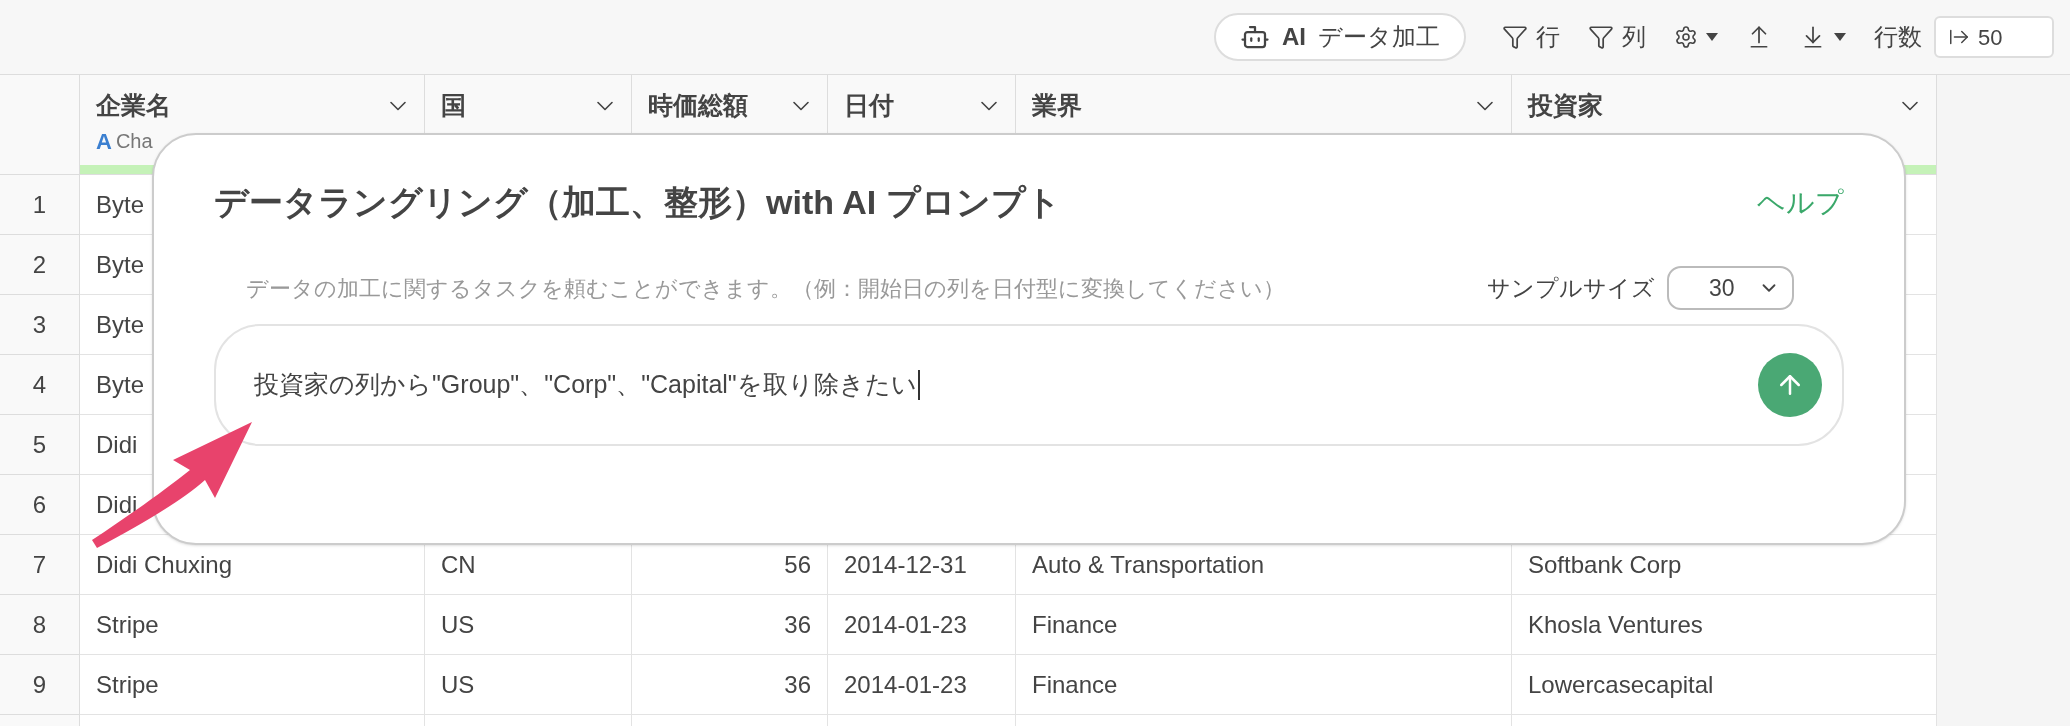 The height and width of the screenshot is (726, 2070). Describe the element at coordinates (1724, 685) in the screenshot. I see `table-cell: Lowercasecapital` at that location.